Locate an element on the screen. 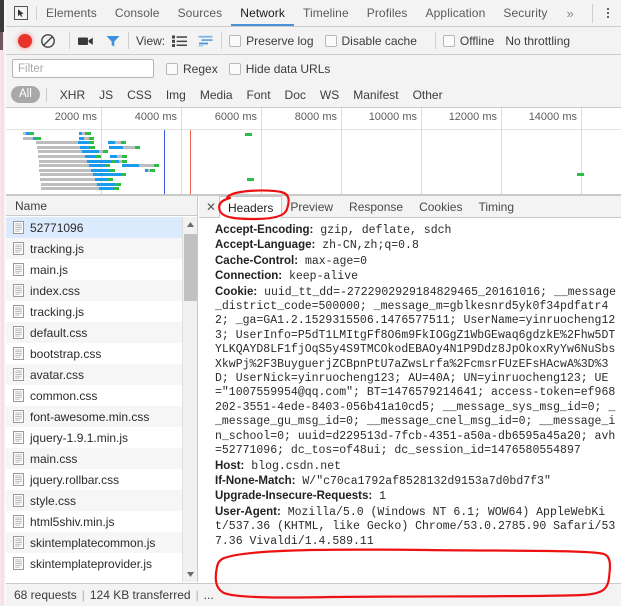  request-list-item: 52771096 is located at coordinates (101, 227).